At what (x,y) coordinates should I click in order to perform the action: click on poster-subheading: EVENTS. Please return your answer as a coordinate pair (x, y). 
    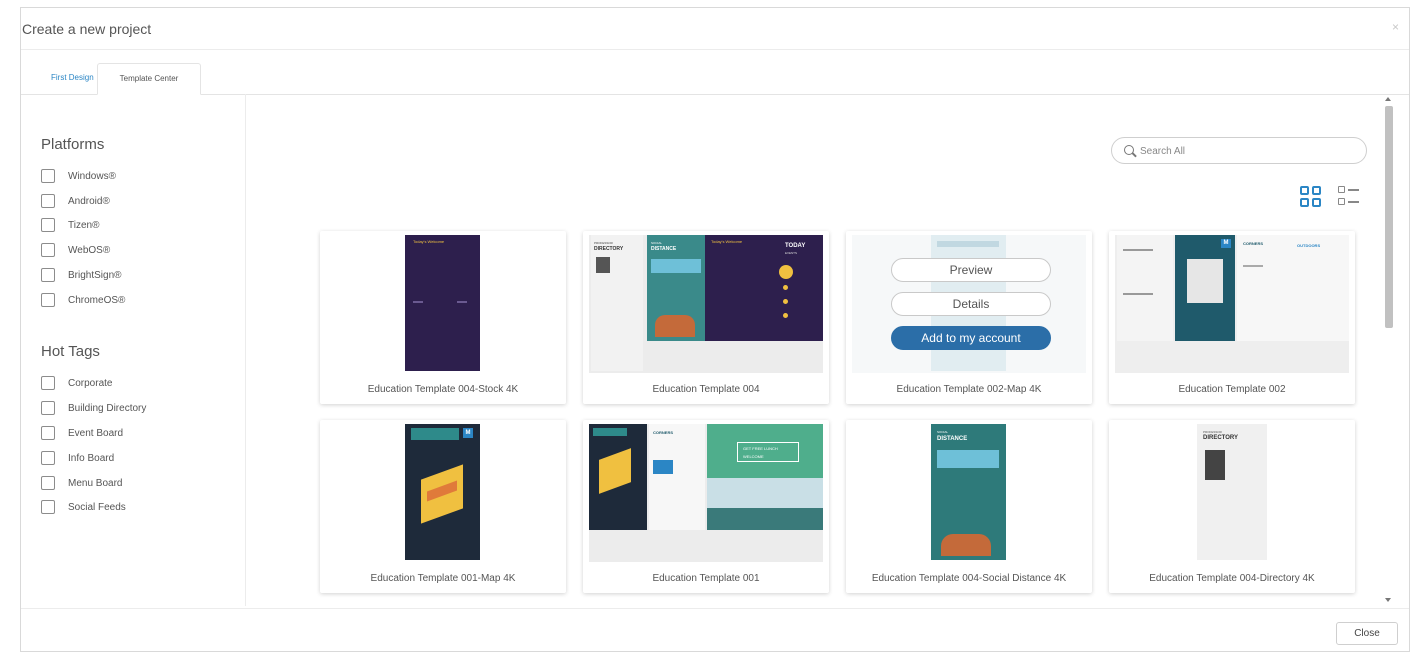
    Looking at the image, I should click on (791, 253).